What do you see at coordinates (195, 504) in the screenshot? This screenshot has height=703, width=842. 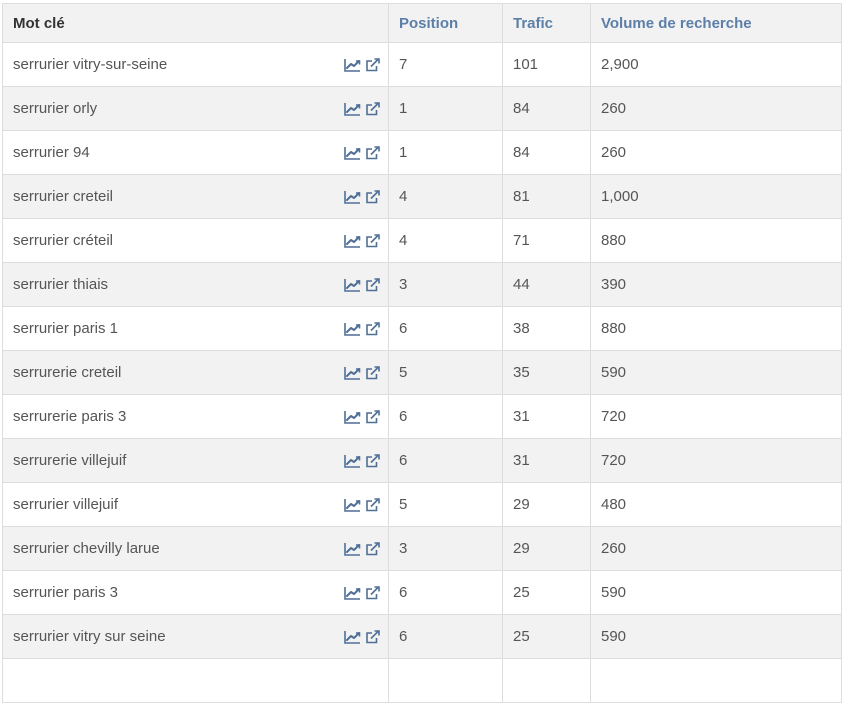 I see `keyword-cell: serrurier villejuif` at bounding box center [195, 504].